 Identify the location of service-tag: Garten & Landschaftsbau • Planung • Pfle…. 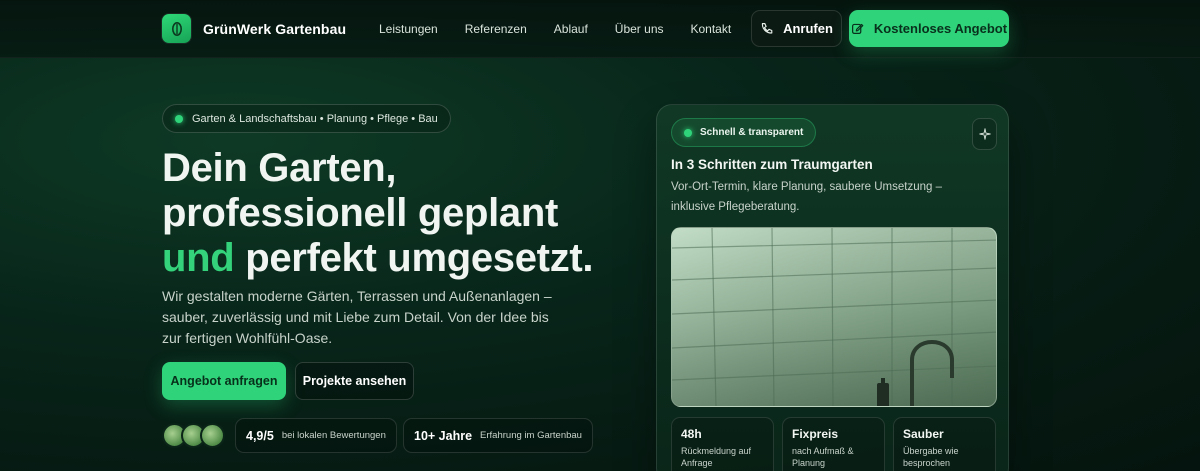
(306, 118).